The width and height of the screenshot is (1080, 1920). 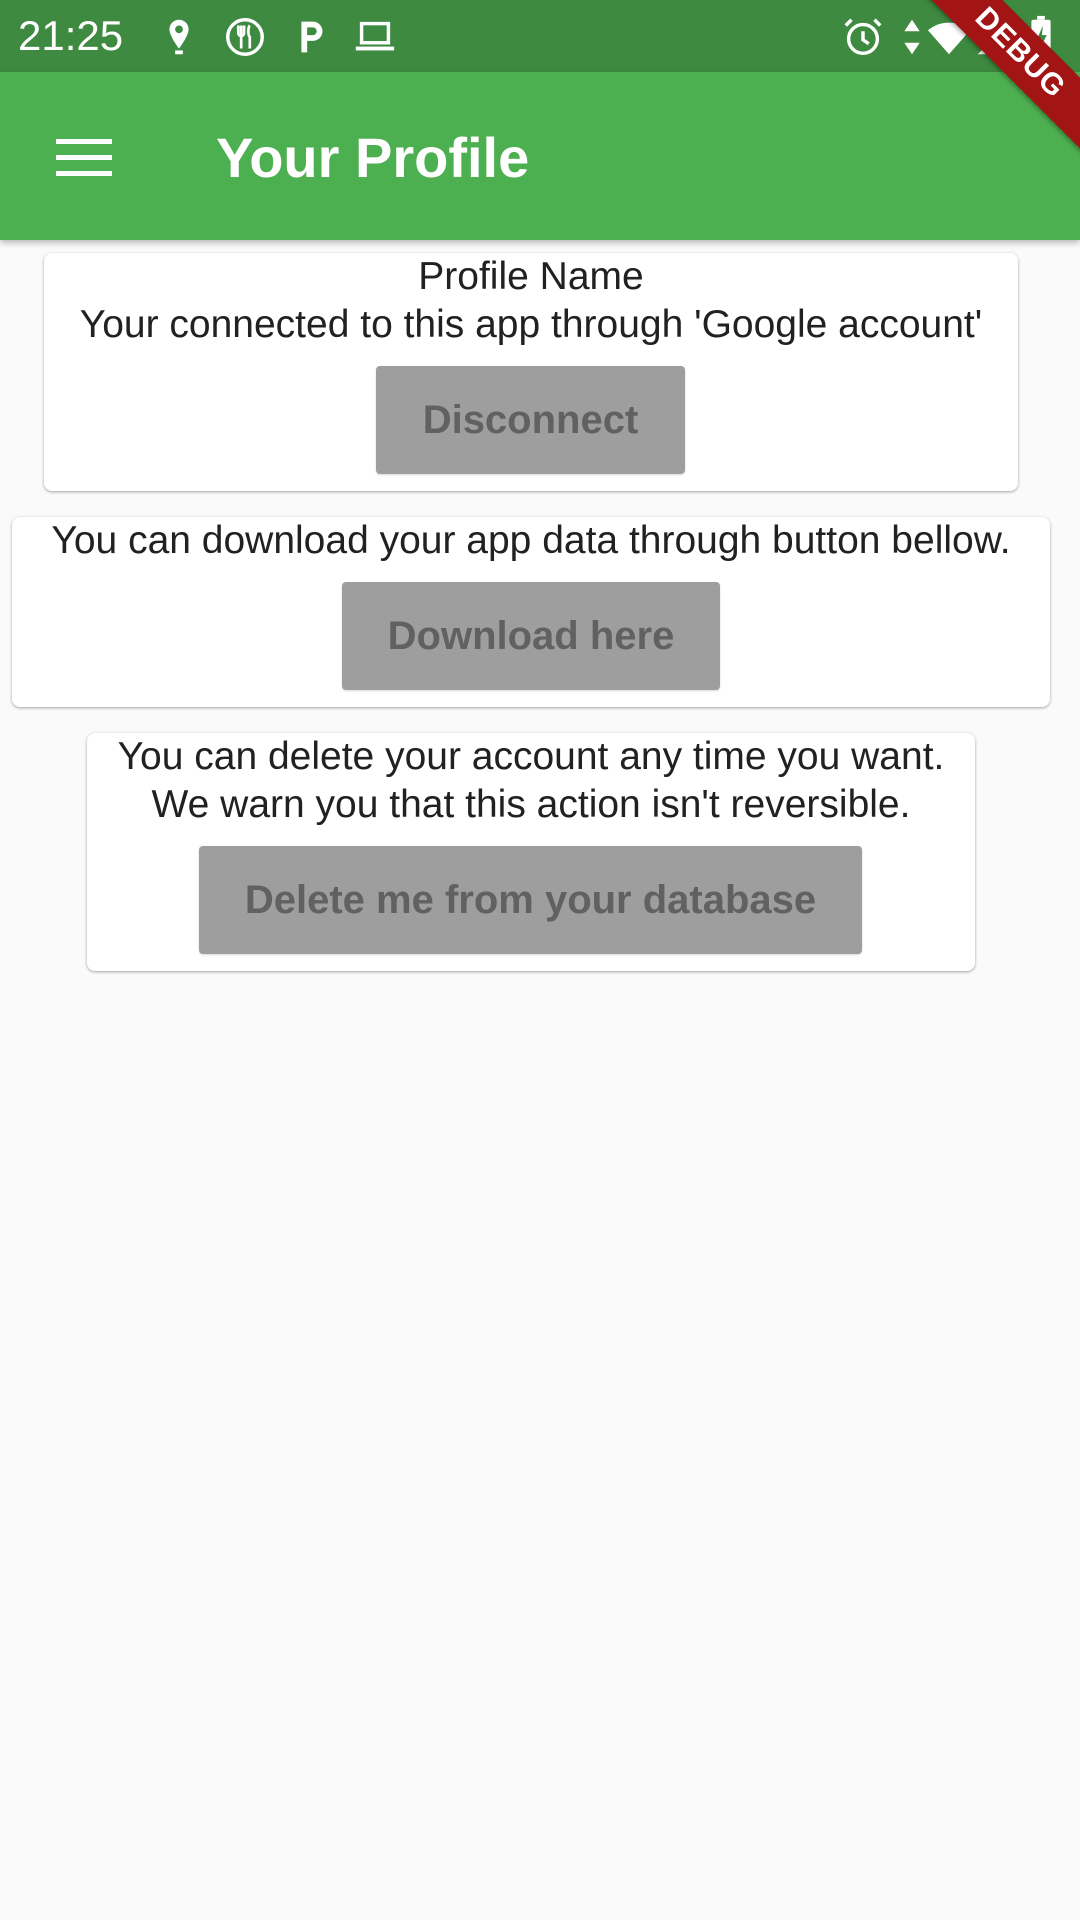 I want to click on alarm-clock-icon, so click(x=863, y=37).